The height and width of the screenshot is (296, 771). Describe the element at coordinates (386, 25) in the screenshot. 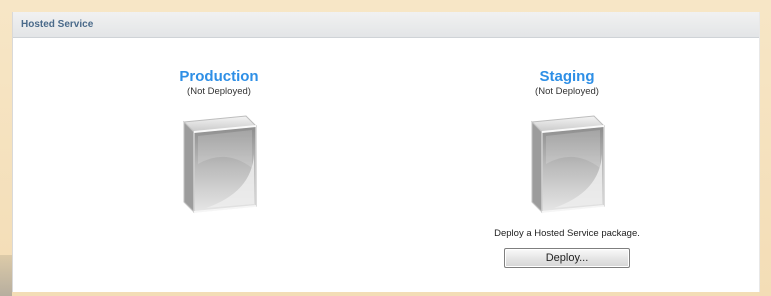

I see `panel-header: Hosted Service` at that location.